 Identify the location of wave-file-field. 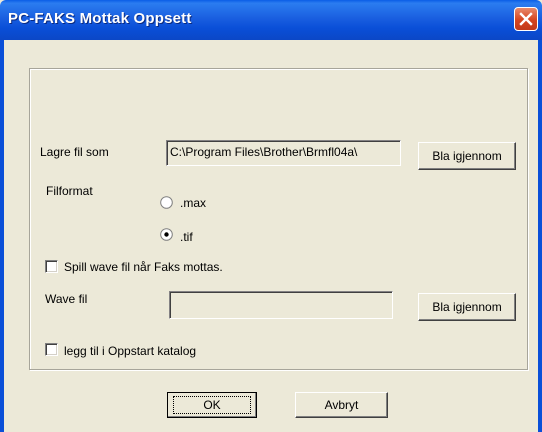
(281, 305).